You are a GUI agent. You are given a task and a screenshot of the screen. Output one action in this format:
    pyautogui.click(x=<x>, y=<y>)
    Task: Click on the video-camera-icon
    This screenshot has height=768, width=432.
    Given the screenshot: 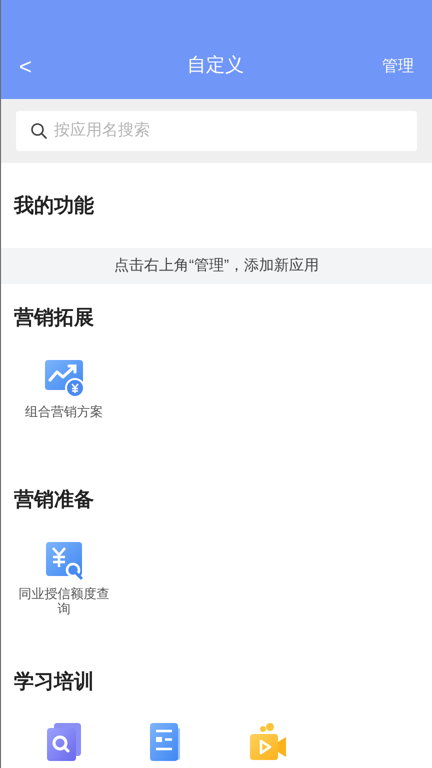 What is the action you would take?
    pyautogui.click(x=268, y=742)
    